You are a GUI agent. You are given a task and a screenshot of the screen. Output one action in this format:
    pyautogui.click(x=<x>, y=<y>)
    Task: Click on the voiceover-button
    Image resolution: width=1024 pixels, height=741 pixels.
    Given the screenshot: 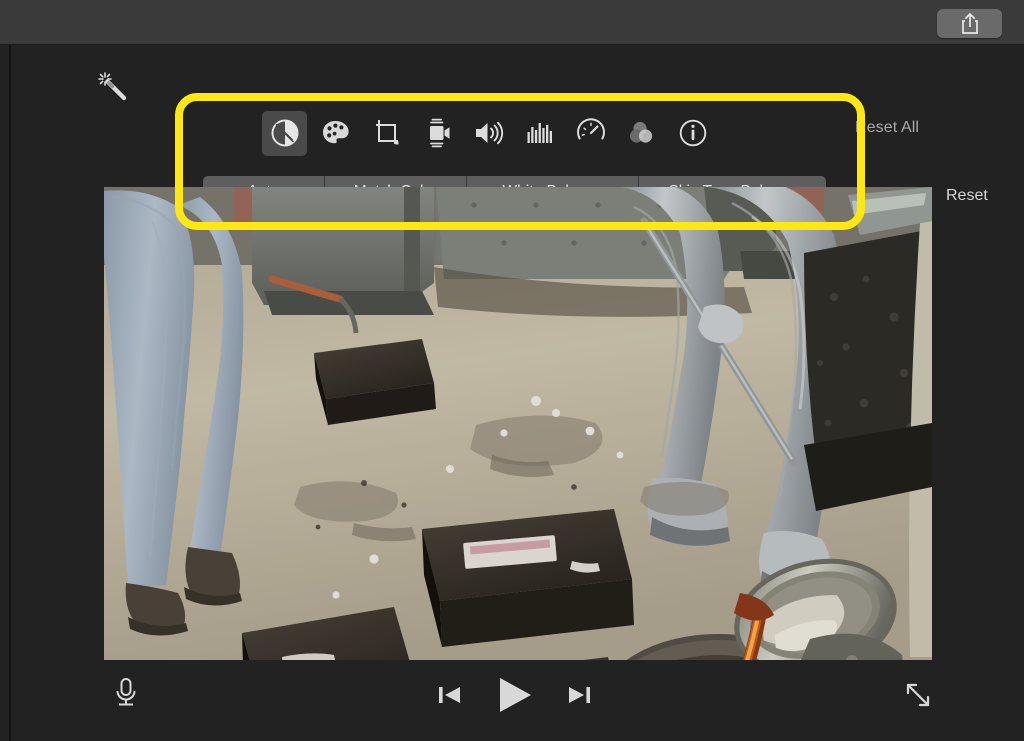 What is the action you would take?
    pyautogui.click(x=126, y=693)
    